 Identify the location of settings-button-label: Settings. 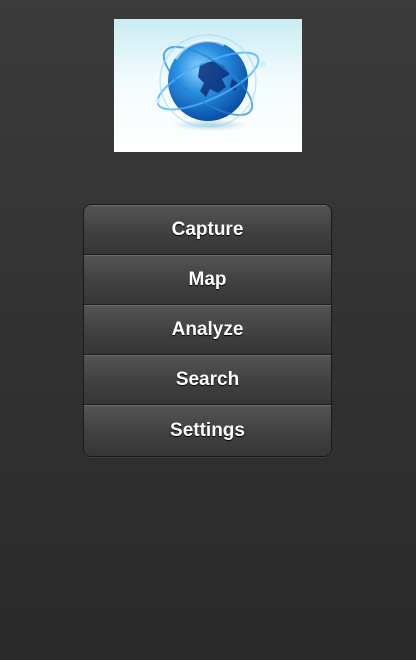
(207, 430).